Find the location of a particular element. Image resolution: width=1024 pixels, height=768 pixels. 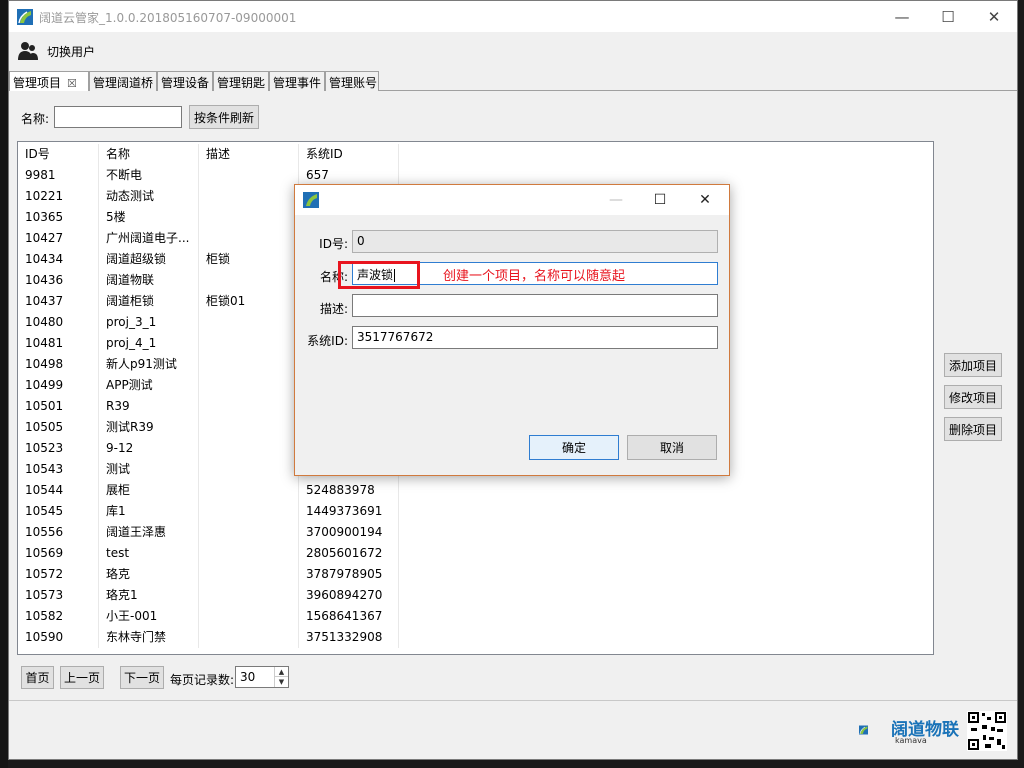

row-name-cell: 9-12 is located at coordinates (149, 448).